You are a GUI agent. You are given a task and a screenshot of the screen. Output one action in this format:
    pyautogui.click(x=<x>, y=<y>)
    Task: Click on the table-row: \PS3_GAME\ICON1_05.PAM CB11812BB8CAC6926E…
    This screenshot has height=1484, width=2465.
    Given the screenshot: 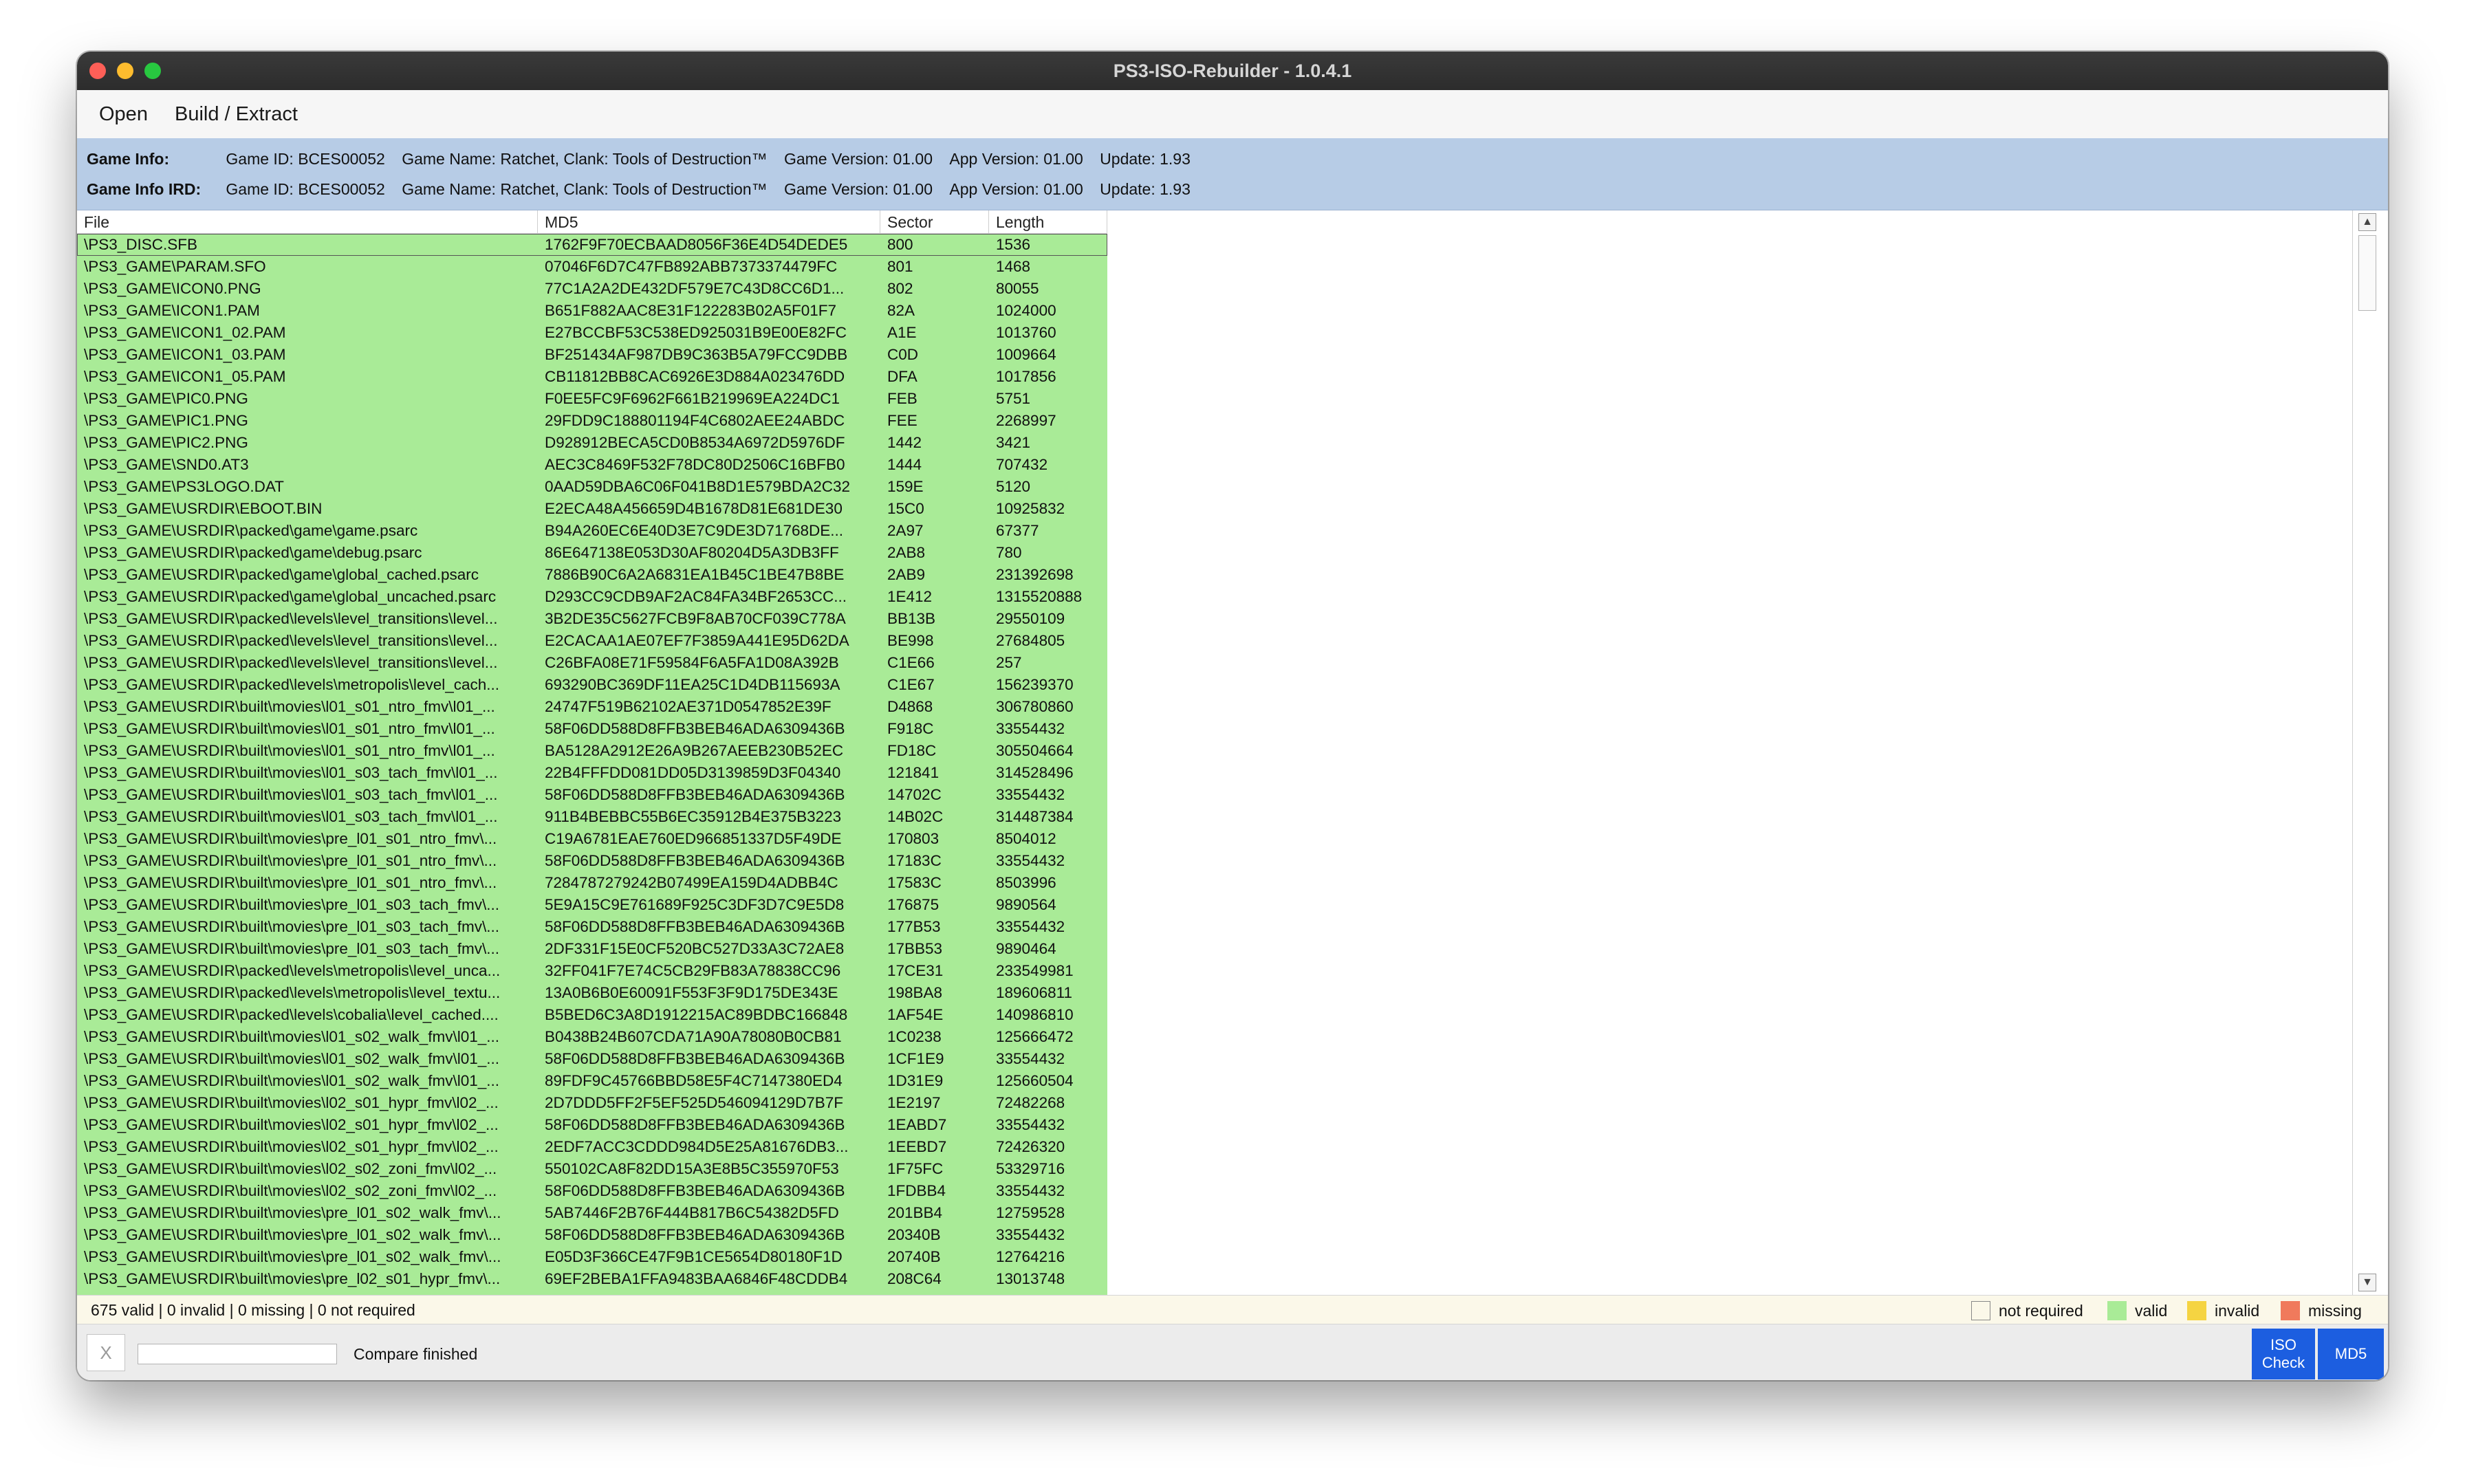 What is the action you would take?
    pyautogui.click(x=592, y=377)
    